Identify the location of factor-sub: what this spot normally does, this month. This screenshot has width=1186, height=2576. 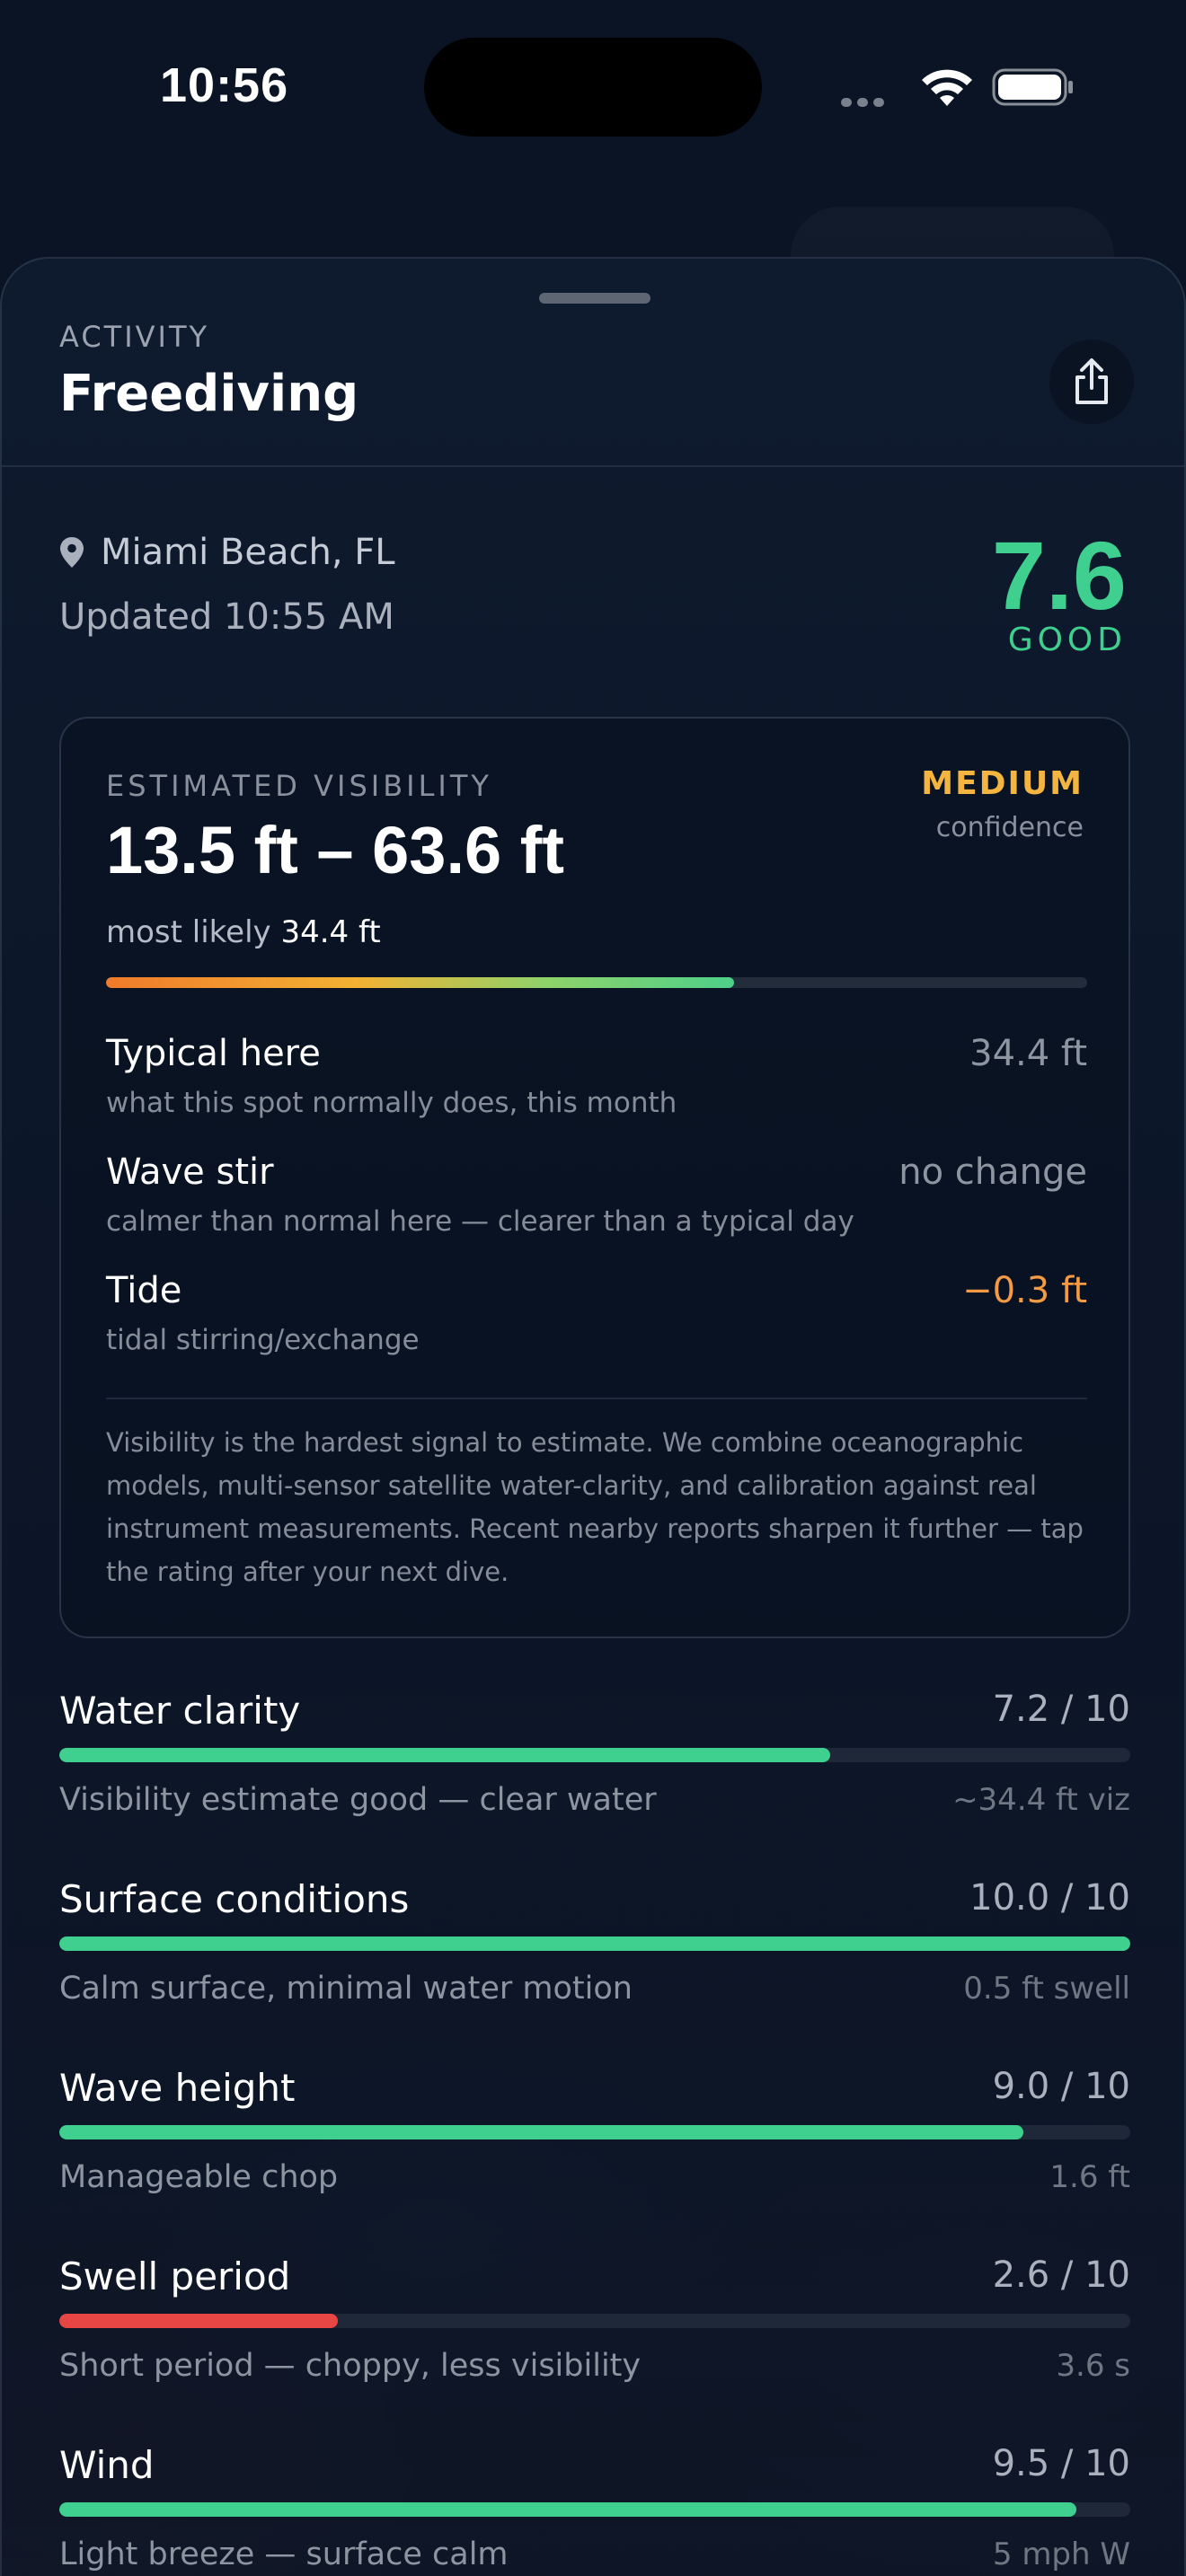
(391, 1103).